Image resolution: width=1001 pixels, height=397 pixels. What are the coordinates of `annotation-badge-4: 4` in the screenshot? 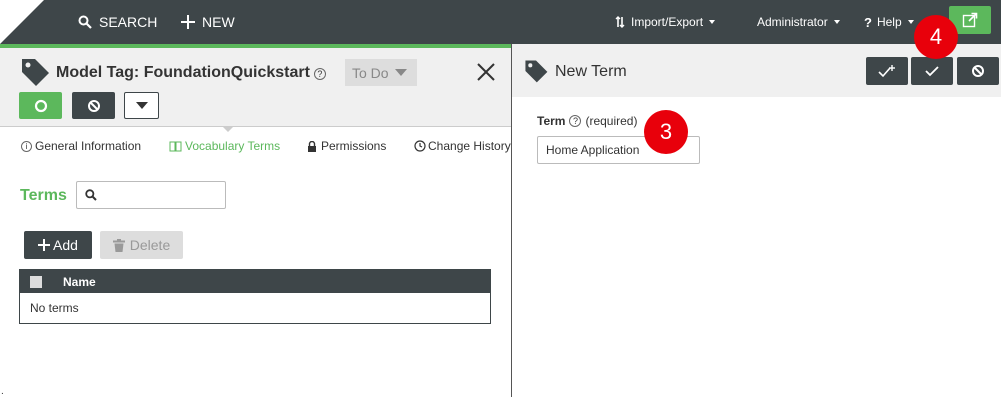 It's located at (936, 37).